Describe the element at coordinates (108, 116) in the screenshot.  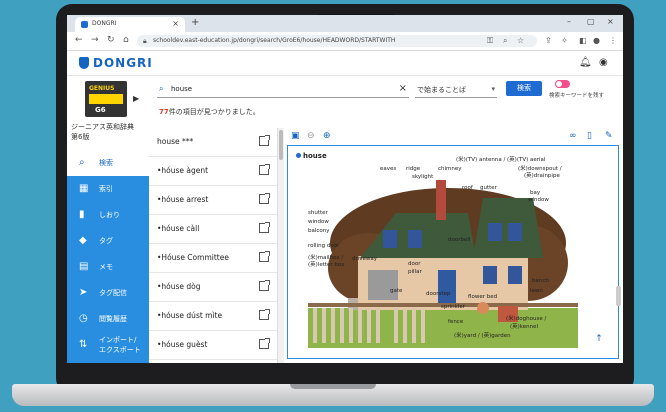
I see `dictionary-panel: GENIUS G6 ▶ ジーニアス英和辞典 第6版` at that location.